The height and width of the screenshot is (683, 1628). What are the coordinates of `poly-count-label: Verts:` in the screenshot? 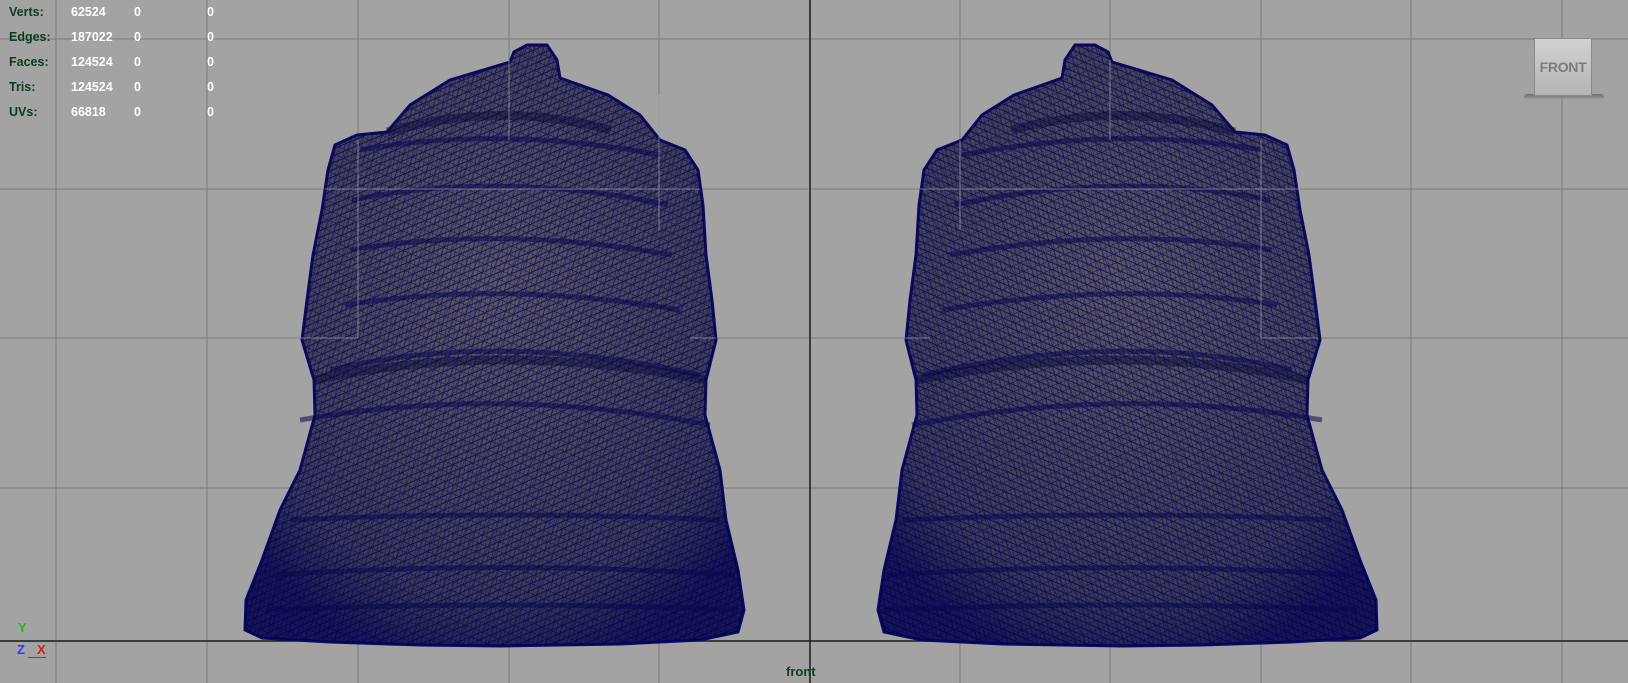 It's located at (26, 12).